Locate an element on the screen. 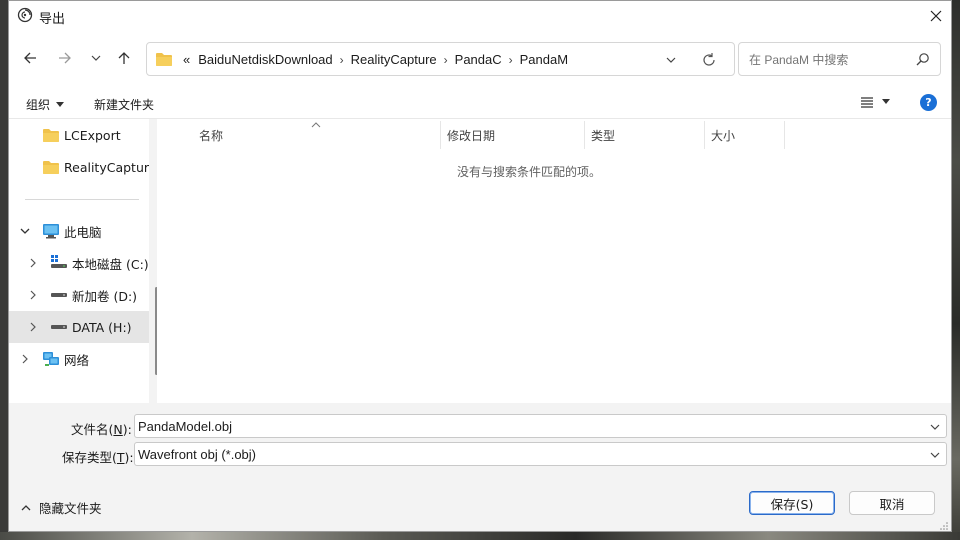  organize-label: 组织 is located at coordinates (38, 105).